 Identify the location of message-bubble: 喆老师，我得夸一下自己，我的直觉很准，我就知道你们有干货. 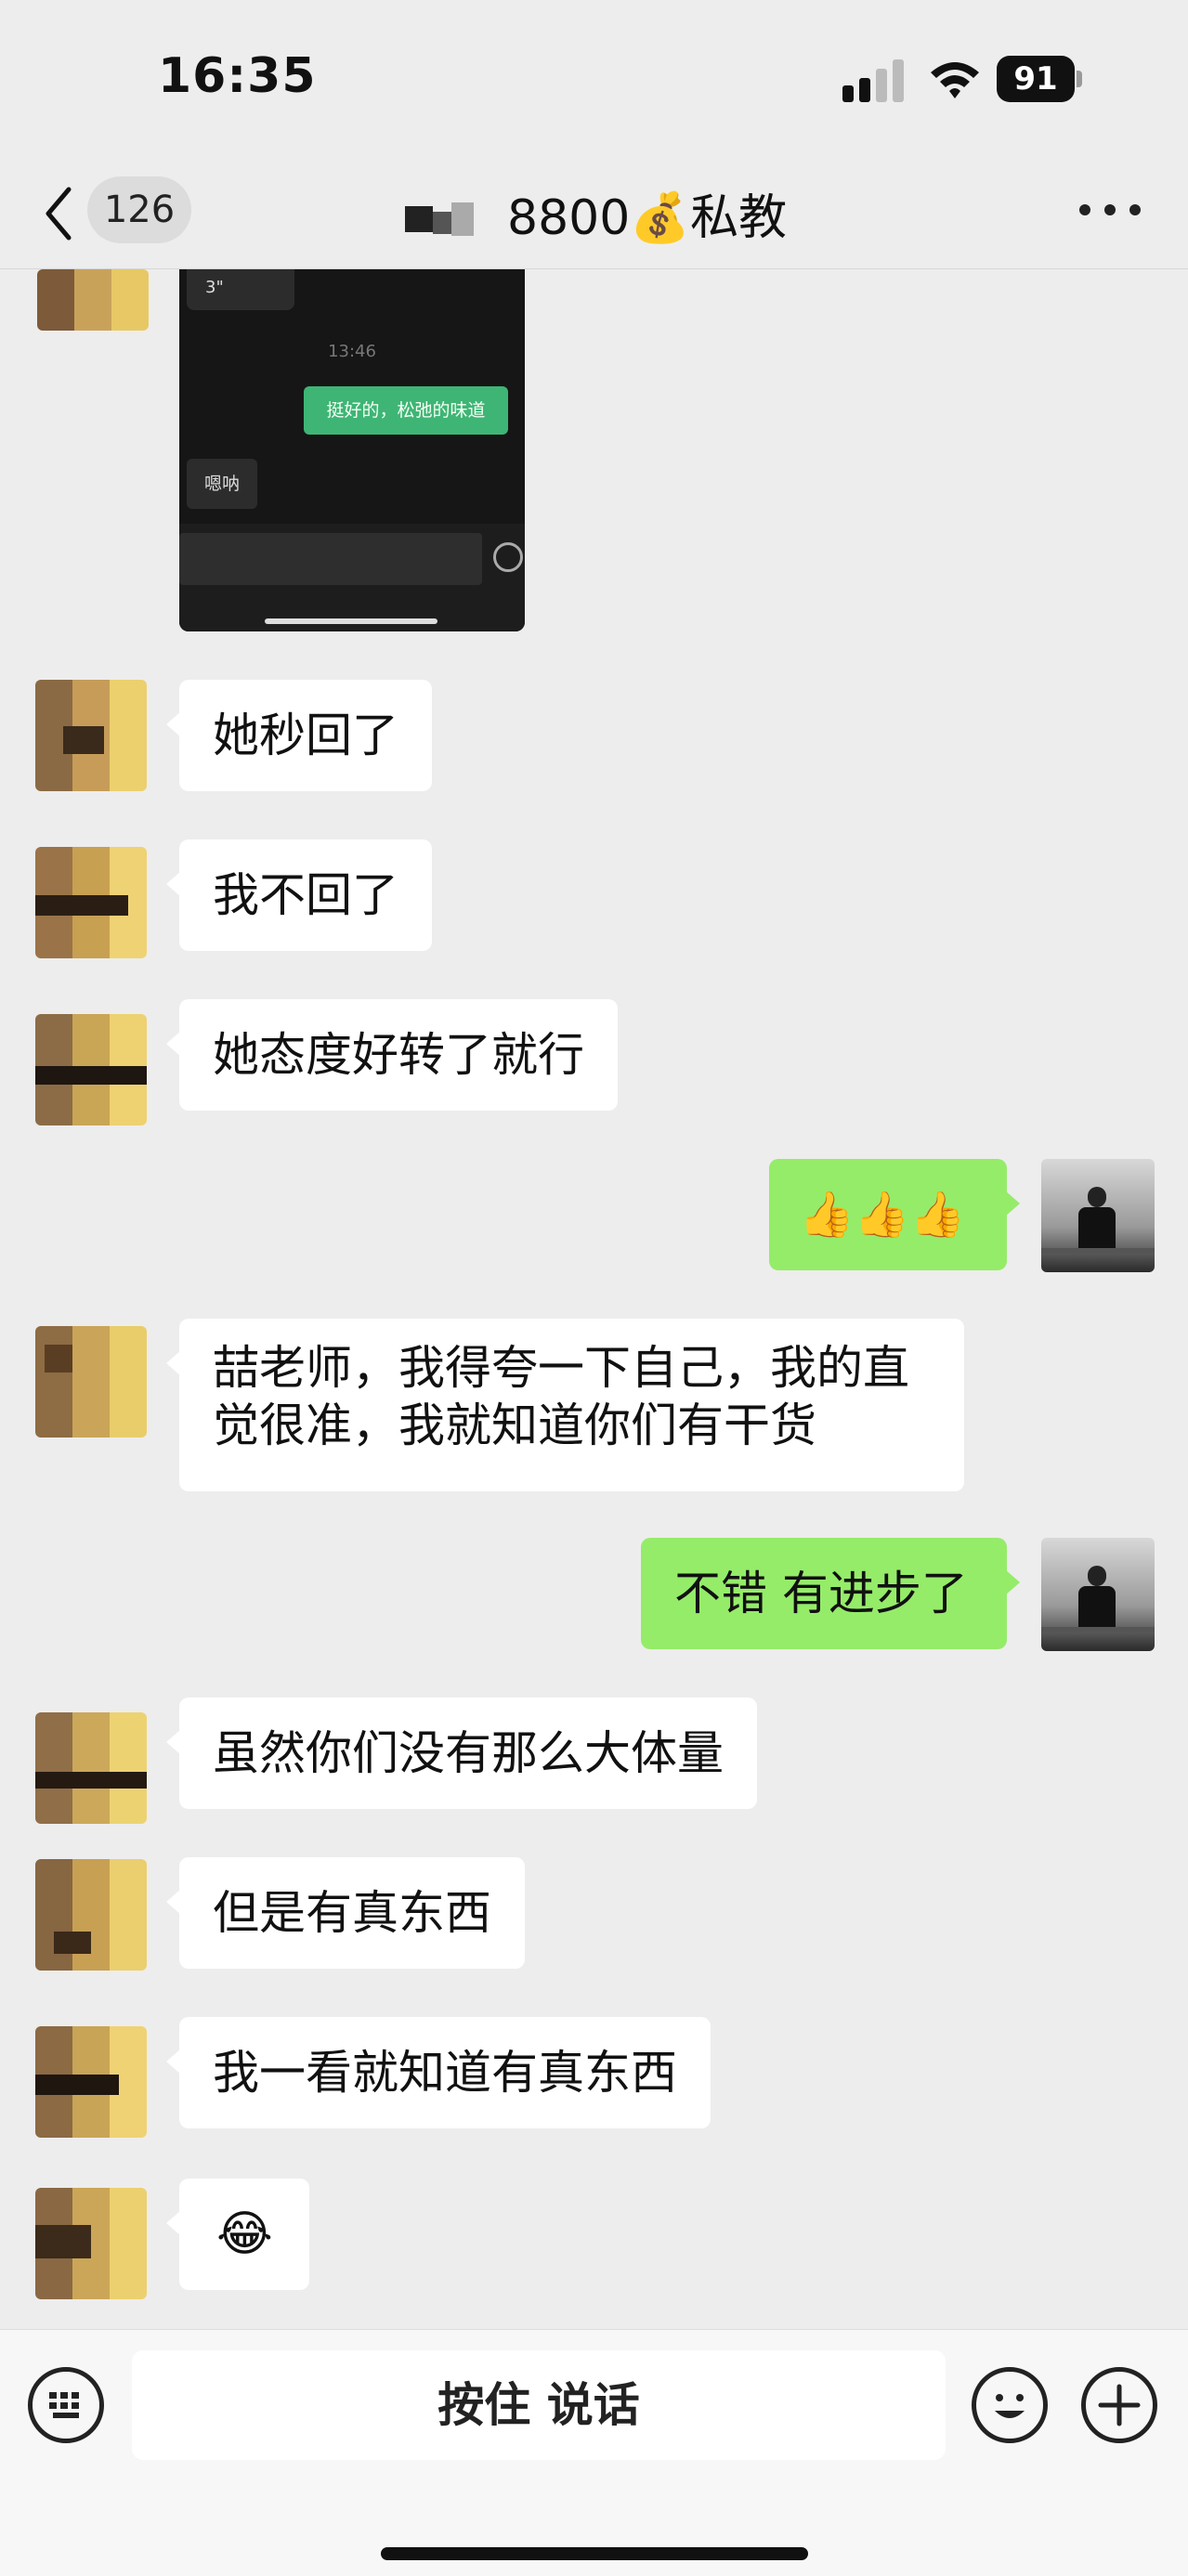
(565, 1405).